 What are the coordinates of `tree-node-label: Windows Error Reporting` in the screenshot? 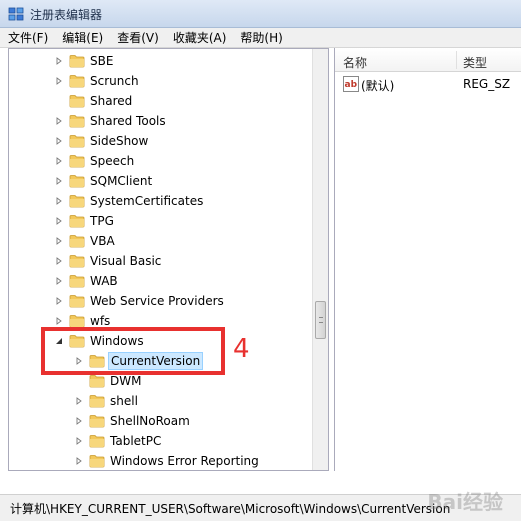 It's located at (184, 461).